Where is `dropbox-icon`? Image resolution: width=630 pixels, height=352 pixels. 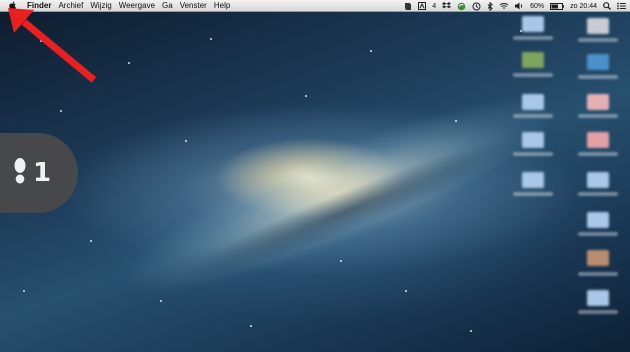
dropbox-icon is located at coordinates (447, 6).